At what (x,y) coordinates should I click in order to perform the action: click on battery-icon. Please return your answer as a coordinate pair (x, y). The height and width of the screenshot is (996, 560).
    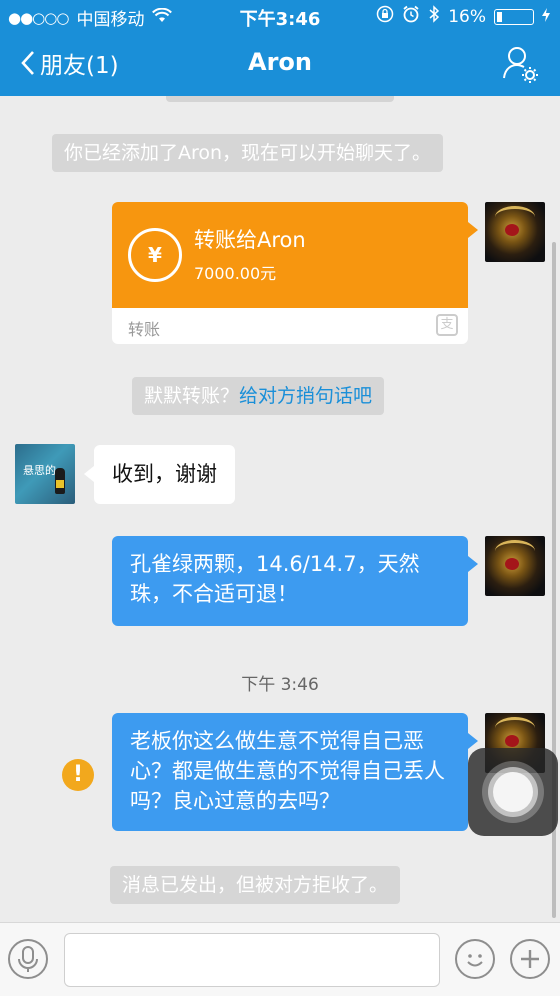
    Looking at the image, I should click on (514, 16).